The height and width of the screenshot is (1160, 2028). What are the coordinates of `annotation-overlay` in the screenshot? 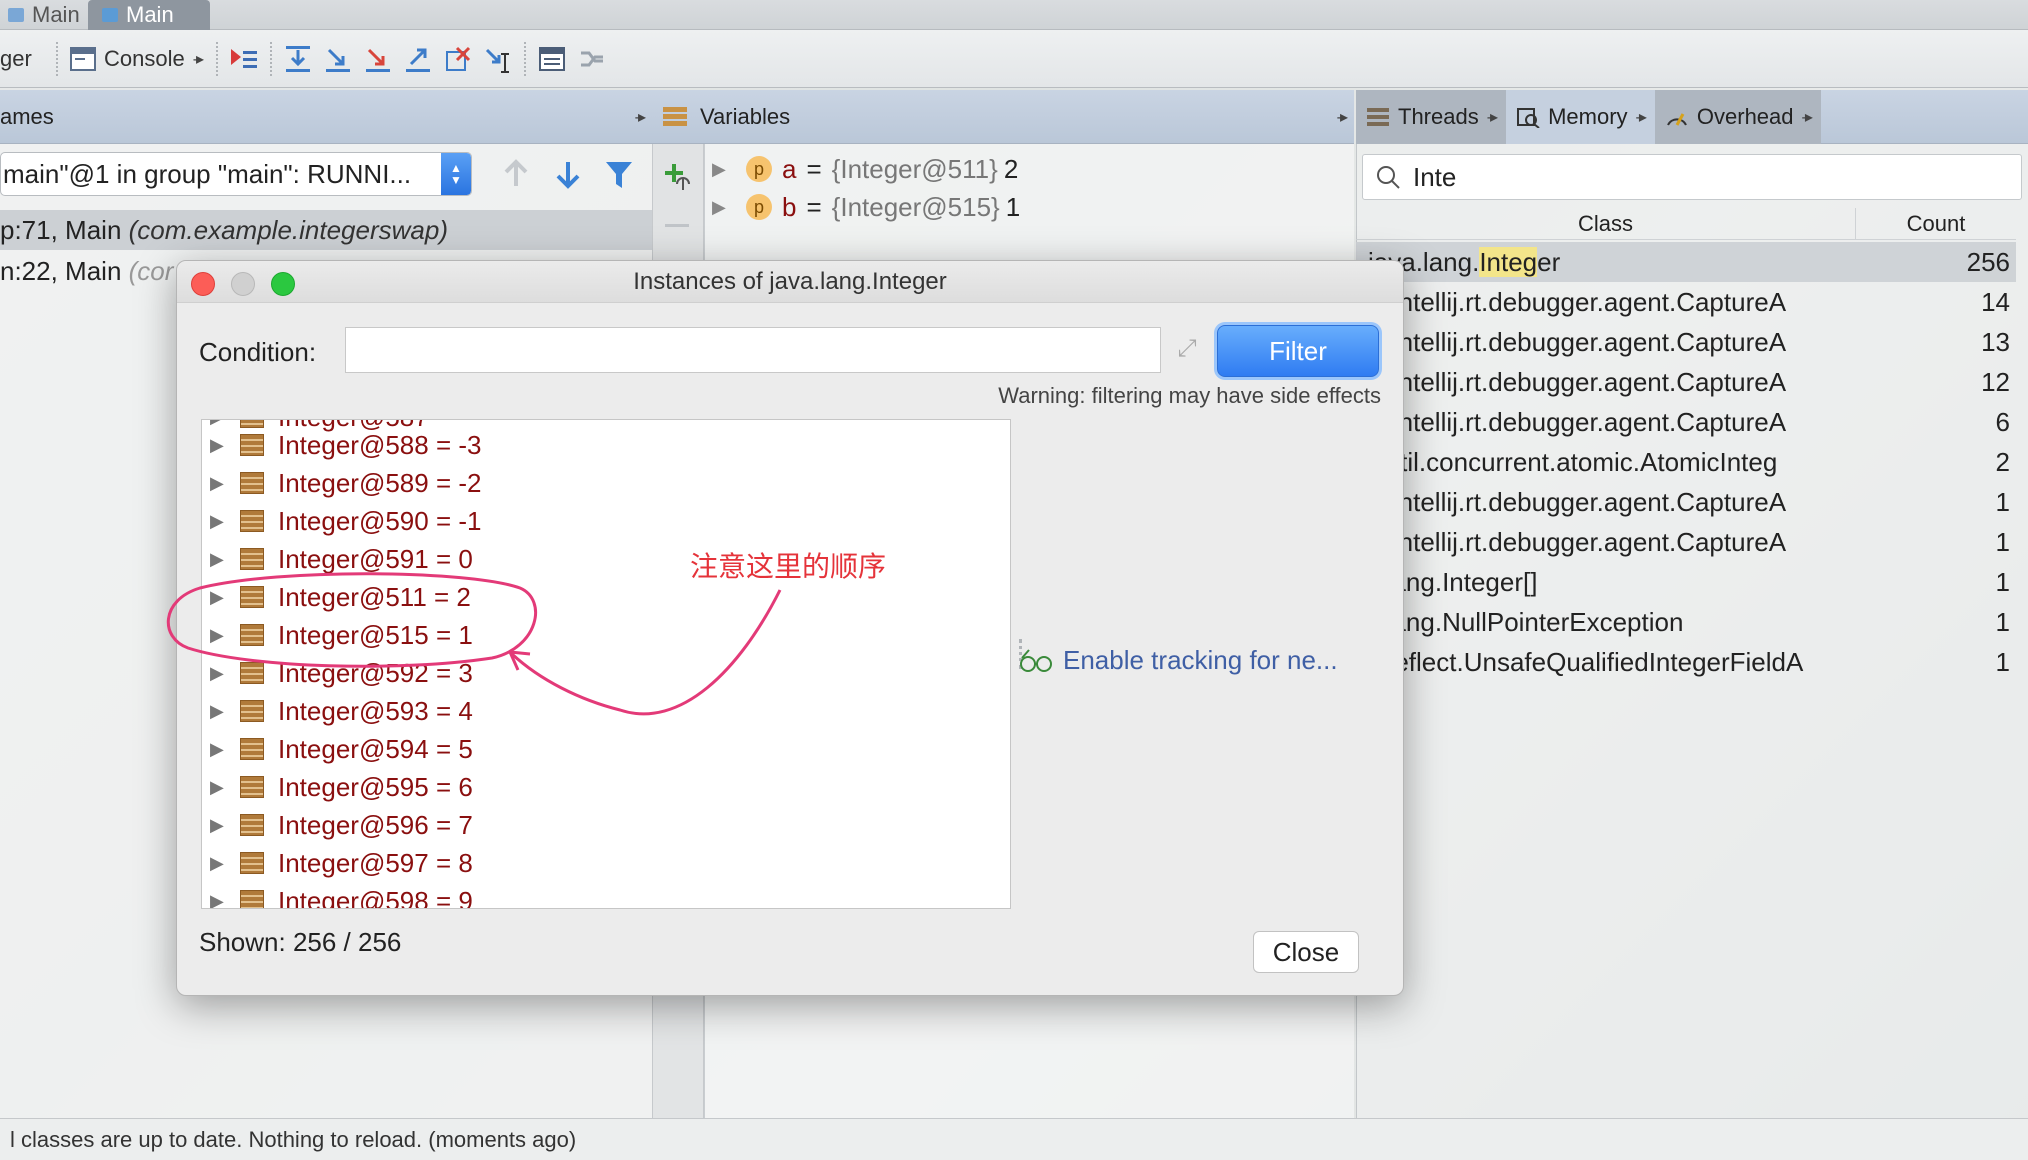 It's located at (474, 644).